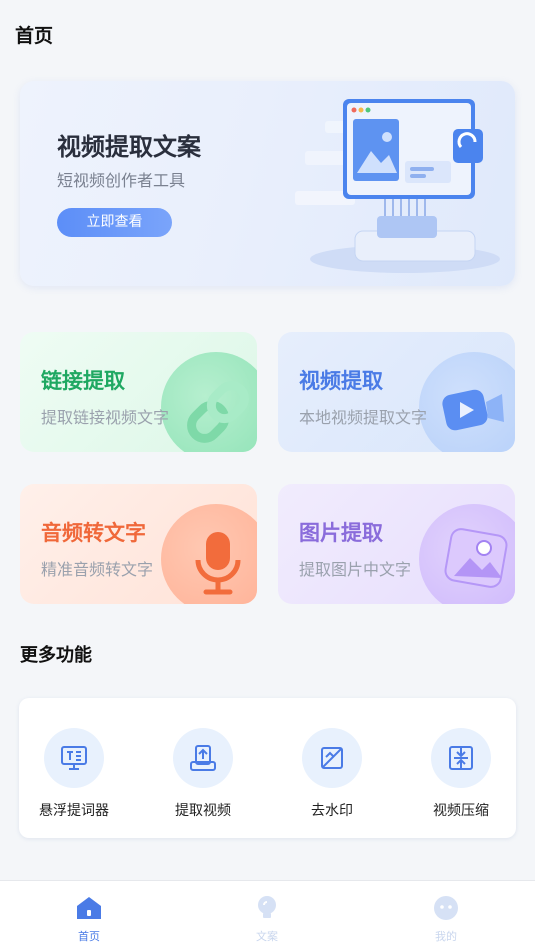 Image resolution: width=535 pixels, height=951 pixels. Describe the element at coordinates (89, 908) in the screenshot. I see `home-icon` at that location.